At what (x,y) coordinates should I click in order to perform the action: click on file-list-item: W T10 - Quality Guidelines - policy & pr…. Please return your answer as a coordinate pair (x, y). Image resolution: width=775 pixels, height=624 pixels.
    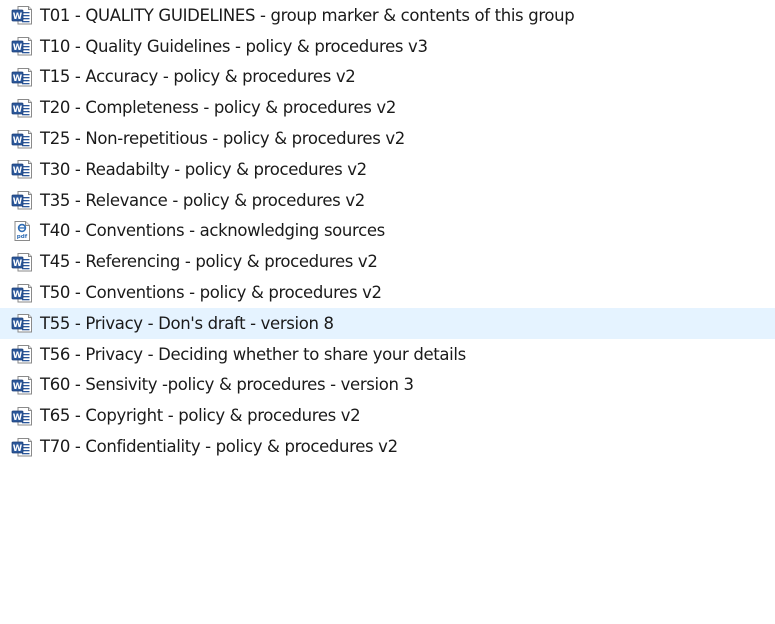
    Looking at the image, I should click on (387, 46).